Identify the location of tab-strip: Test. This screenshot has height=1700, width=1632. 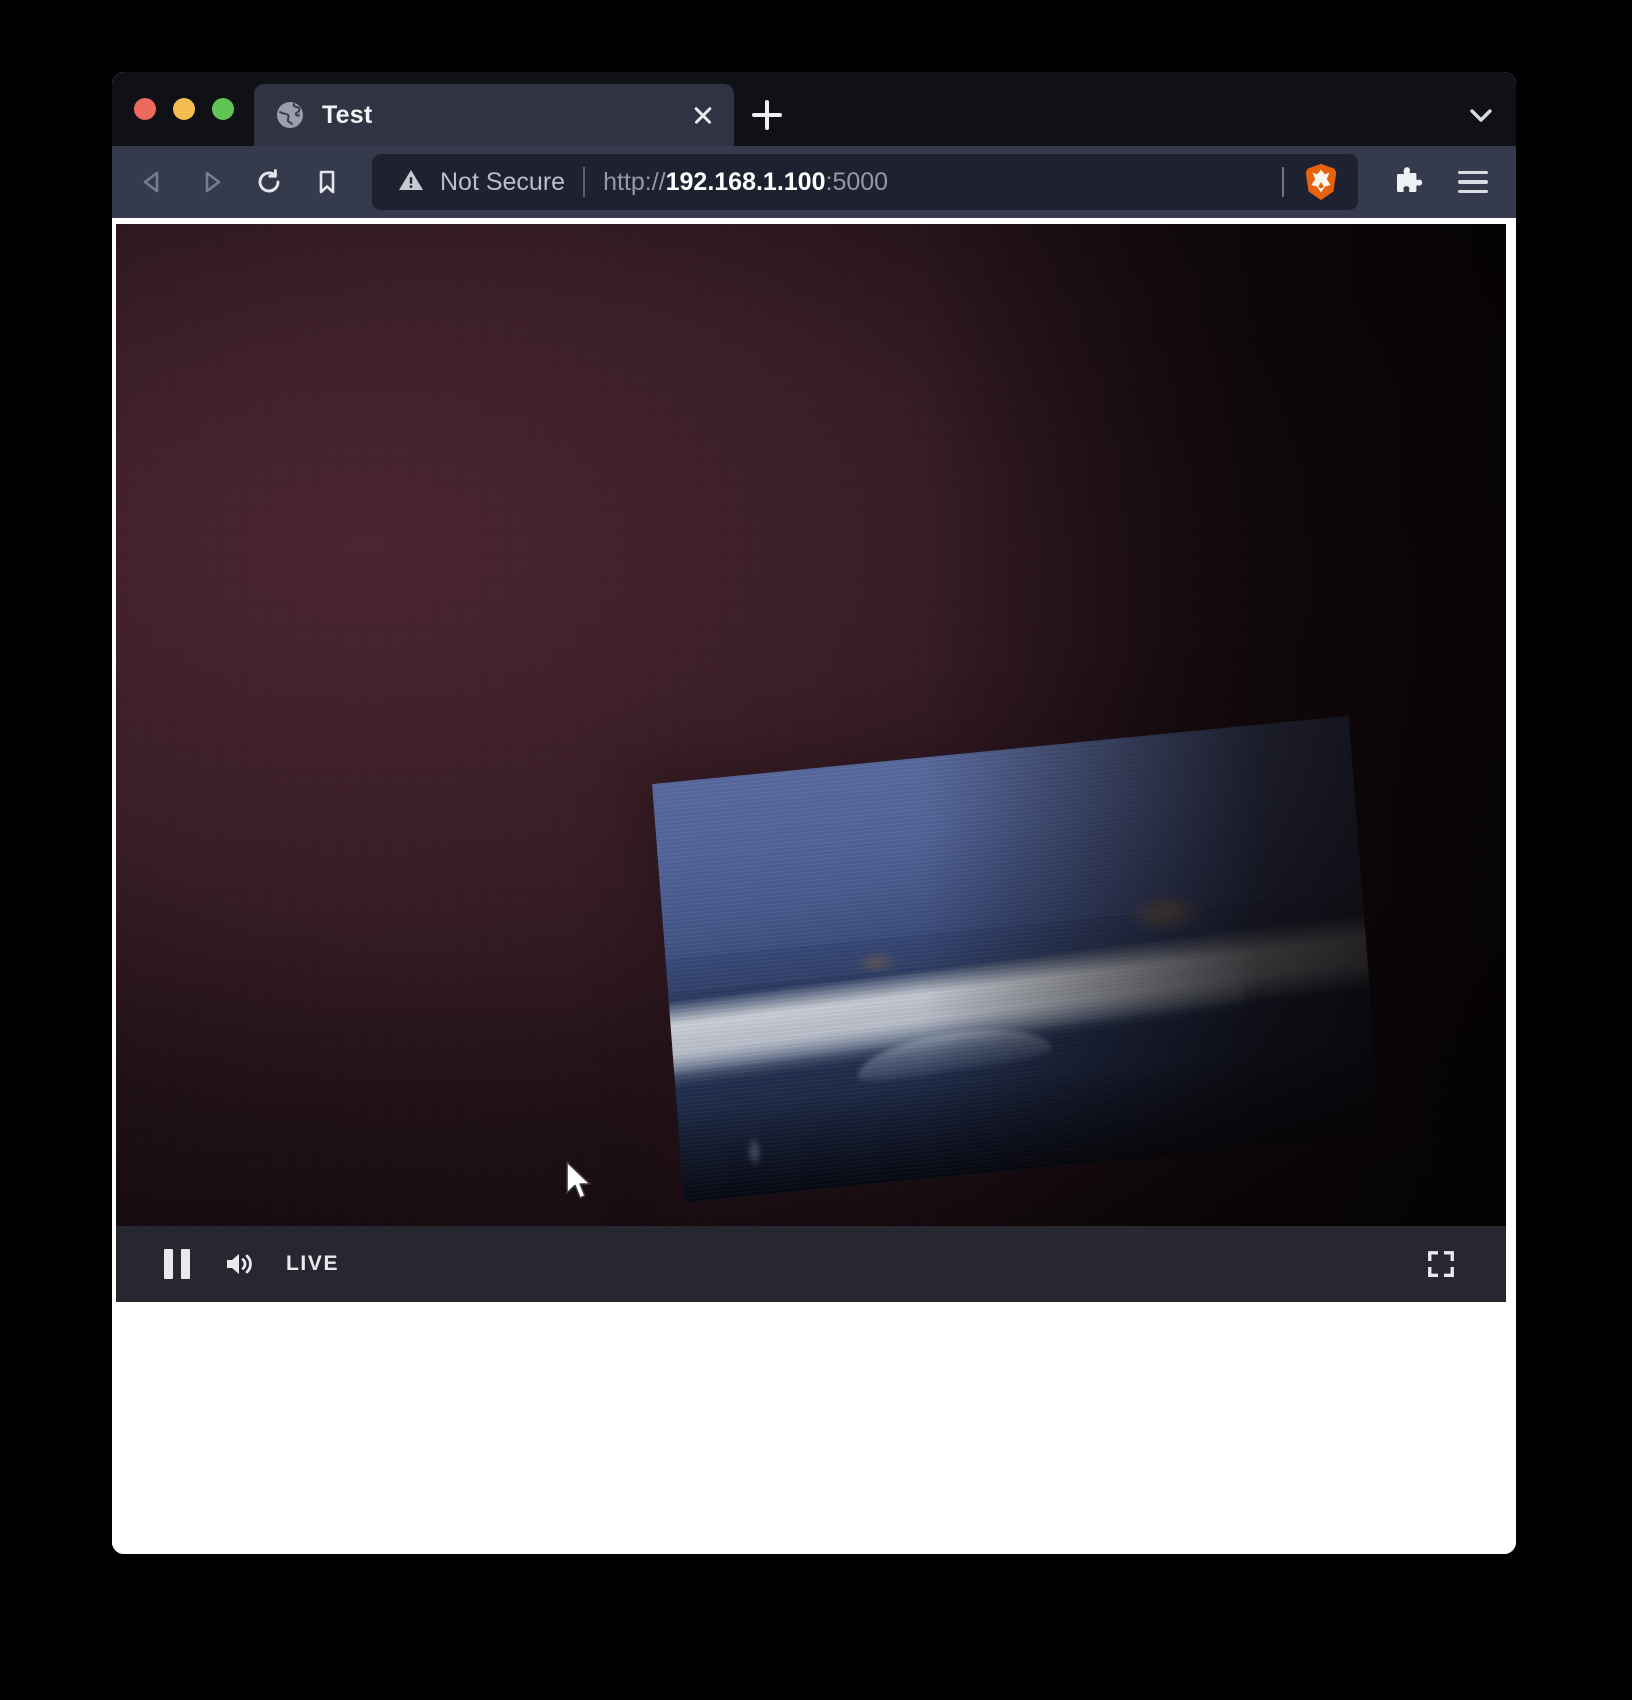
(814, 109).